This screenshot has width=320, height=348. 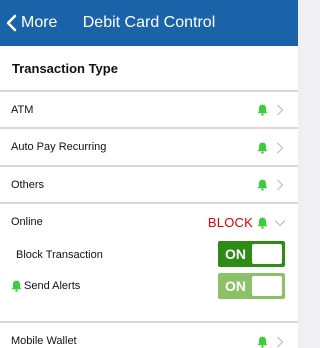 What do you see at coordinates (44, 341) in the screenshot?
I see `row-label: Mobile Wallet` at bounding box center [44, 341].